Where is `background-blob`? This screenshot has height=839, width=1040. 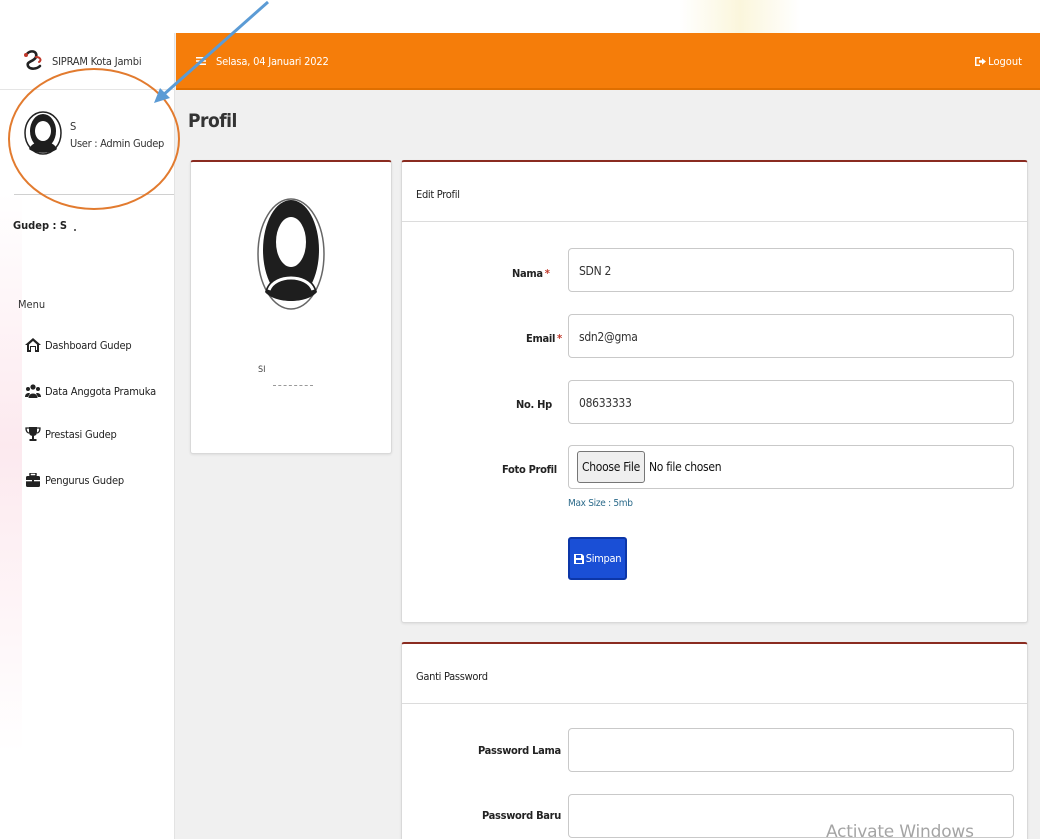 background-blob is located at coordinates (740, 16).